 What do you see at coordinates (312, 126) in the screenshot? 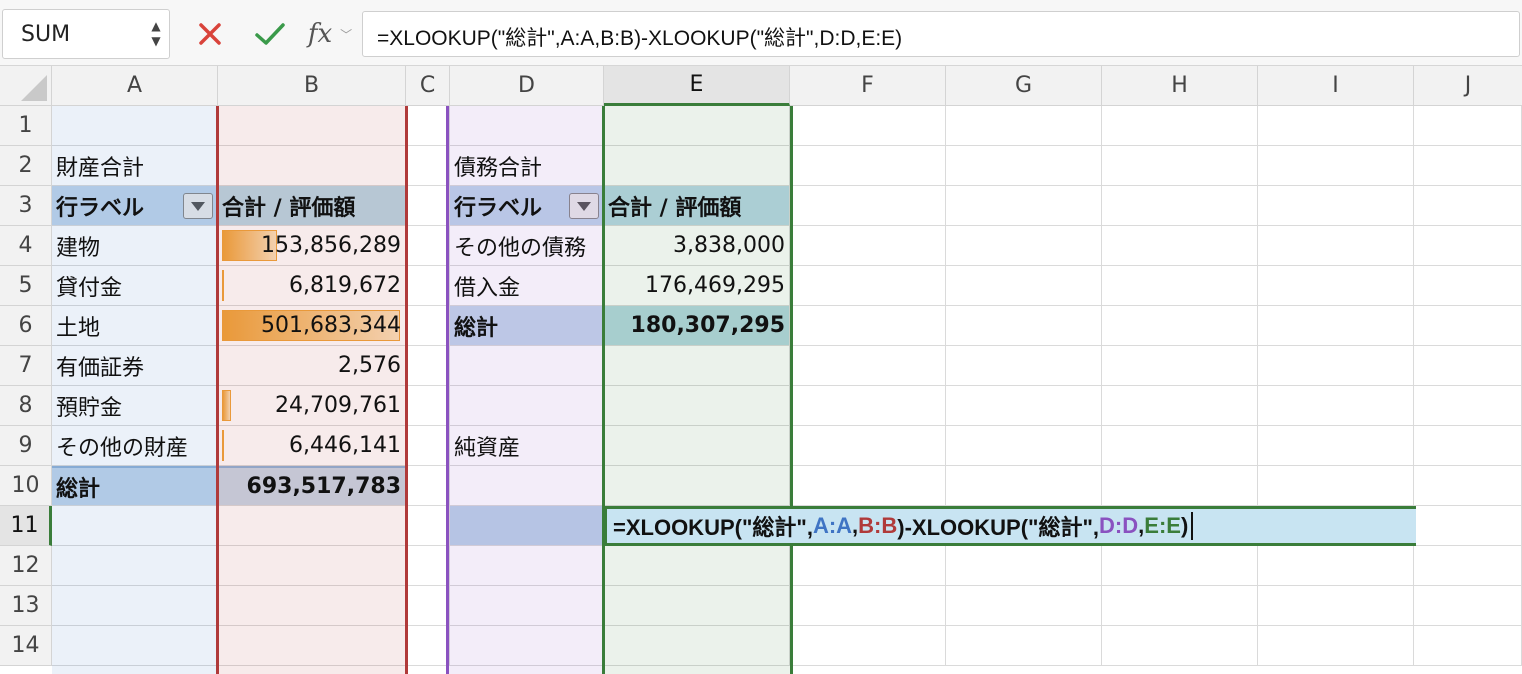
I see `cell-B1` at bounding box center [312, 126].